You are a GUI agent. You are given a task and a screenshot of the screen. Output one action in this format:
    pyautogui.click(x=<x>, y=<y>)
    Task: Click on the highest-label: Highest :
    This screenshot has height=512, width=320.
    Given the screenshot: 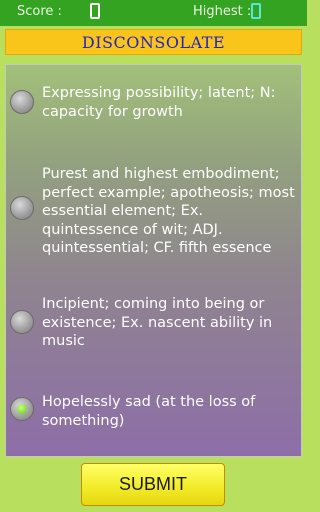 What is the action you would take?
    pyautogui.click(x=222, y=11)
    